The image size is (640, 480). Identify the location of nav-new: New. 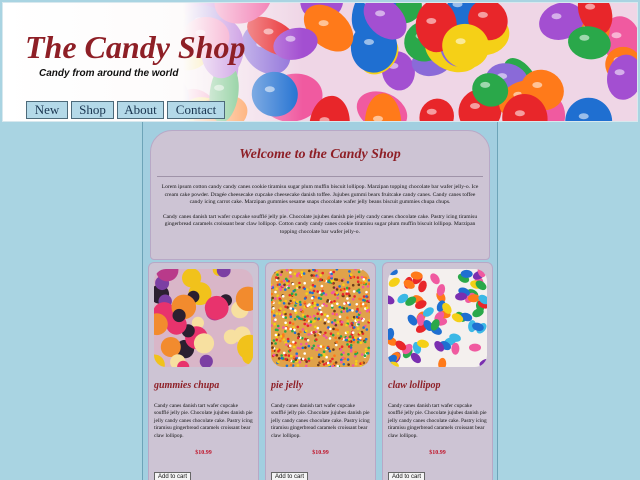
(47, 110).